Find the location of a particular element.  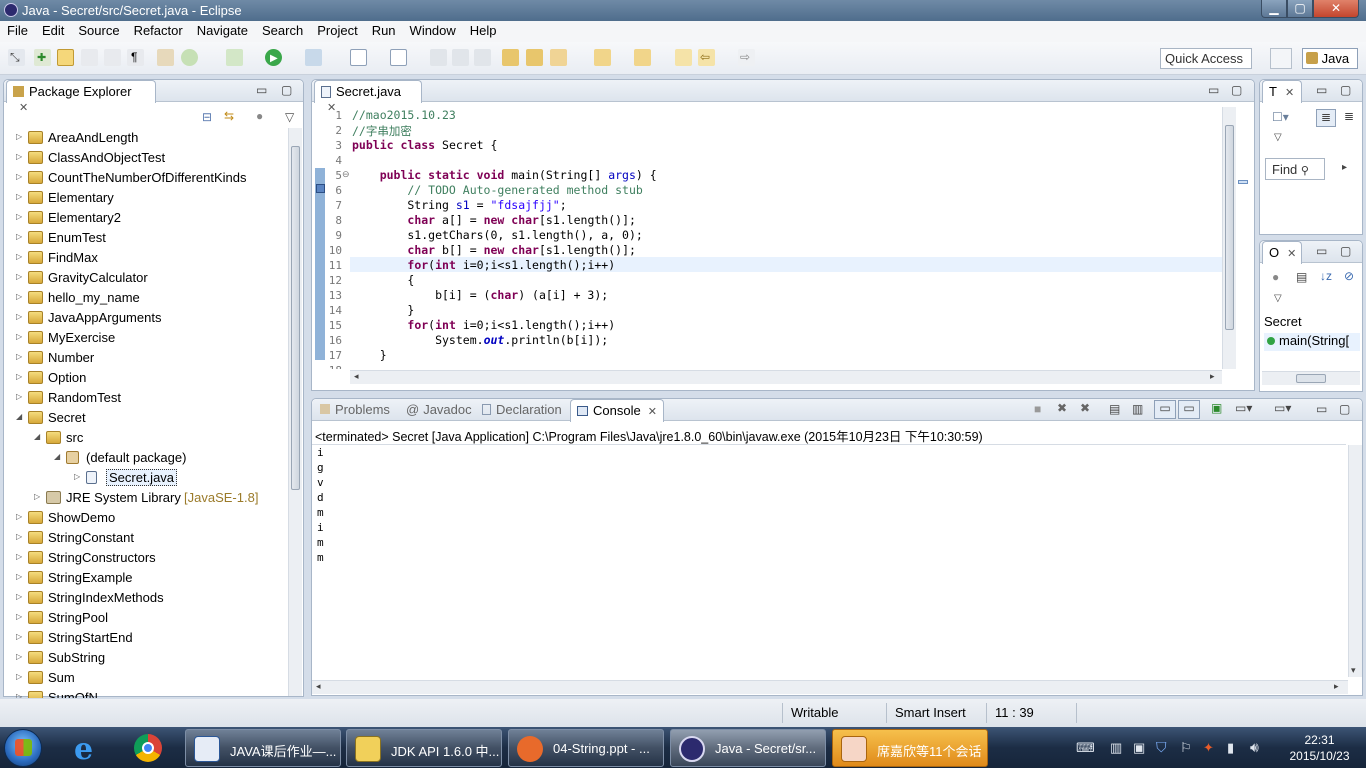

menu-navigate: Navigate is located at coordinates (222, 31).